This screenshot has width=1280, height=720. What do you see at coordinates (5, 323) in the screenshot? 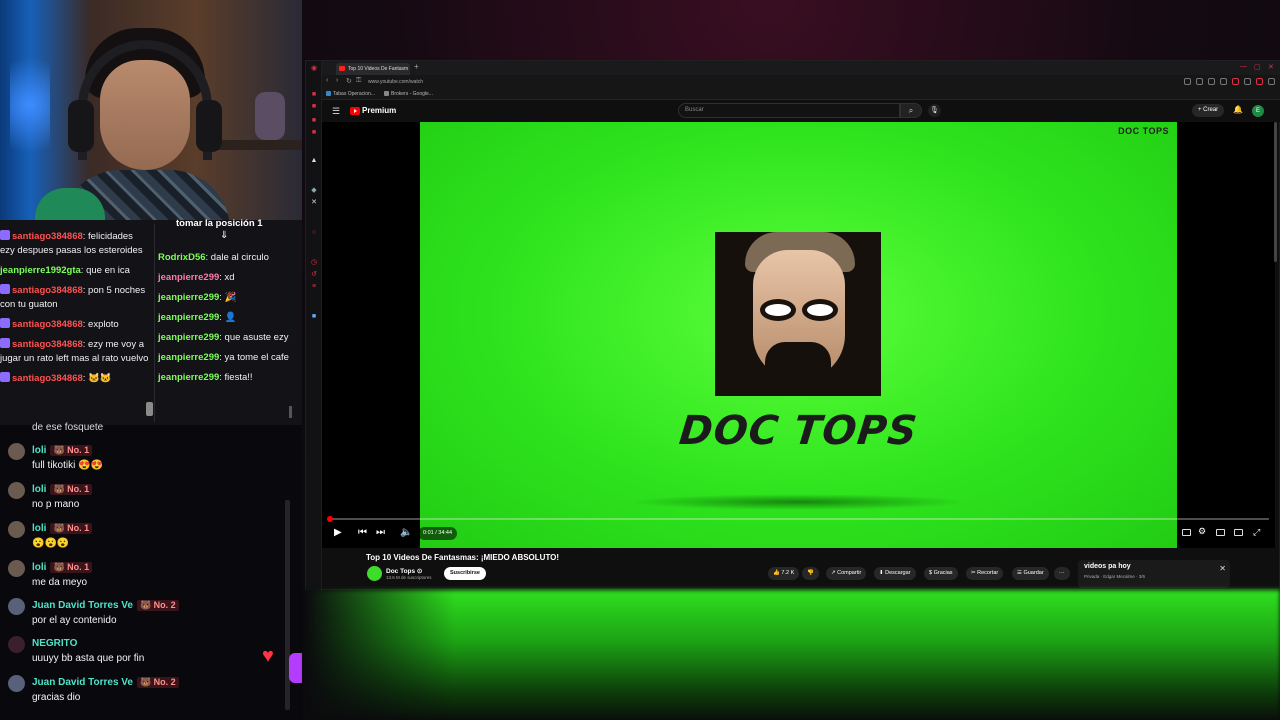
I see `user-badge-icon` at bounding box center [5, 323].